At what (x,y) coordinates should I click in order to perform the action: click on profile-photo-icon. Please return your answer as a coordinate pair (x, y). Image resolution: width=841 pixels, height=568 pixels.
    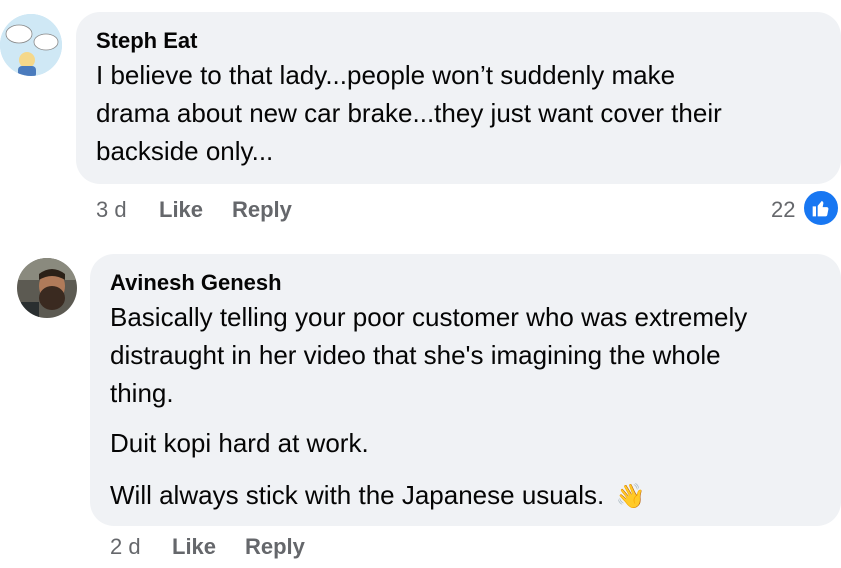
    Looking at the image, I should click on (47, 288).